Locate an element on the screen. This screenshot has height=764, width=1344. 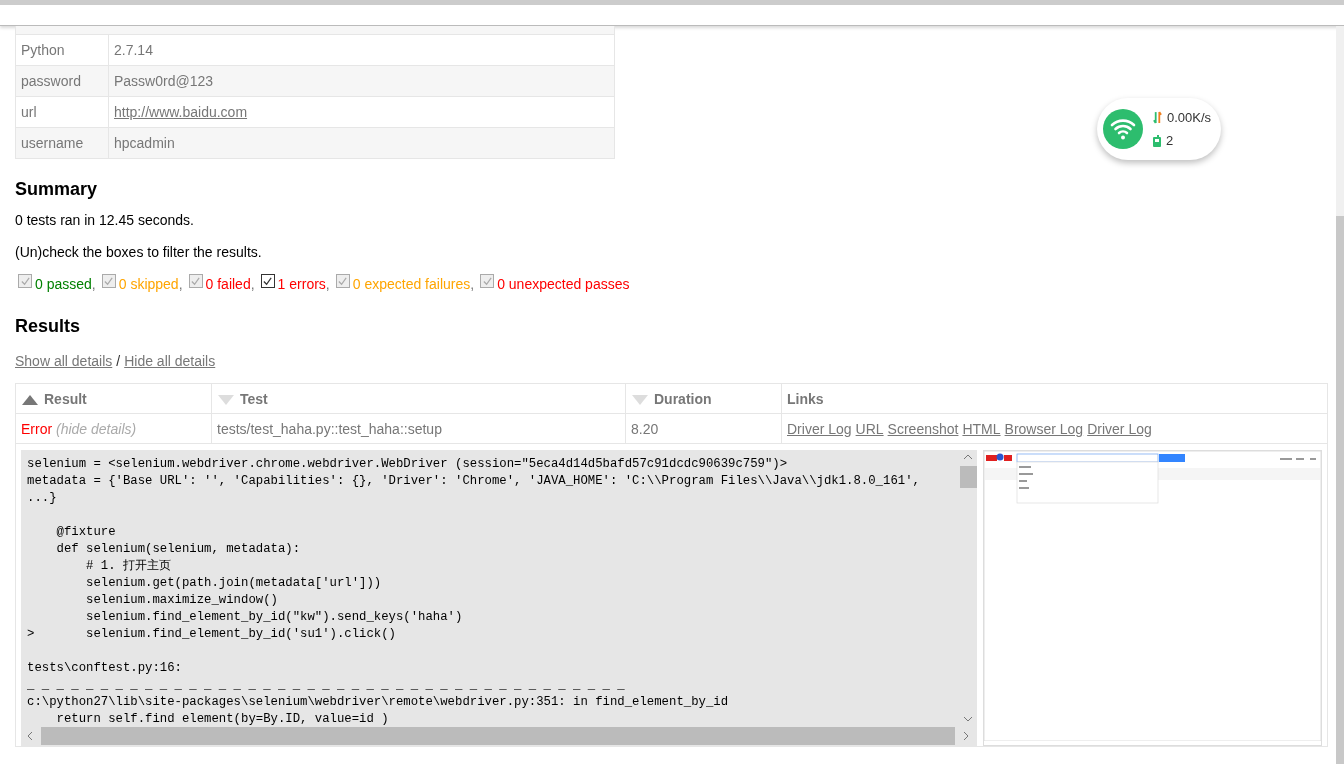
code-line: selenium.maximize_window() is located at coordinates (181, 600).